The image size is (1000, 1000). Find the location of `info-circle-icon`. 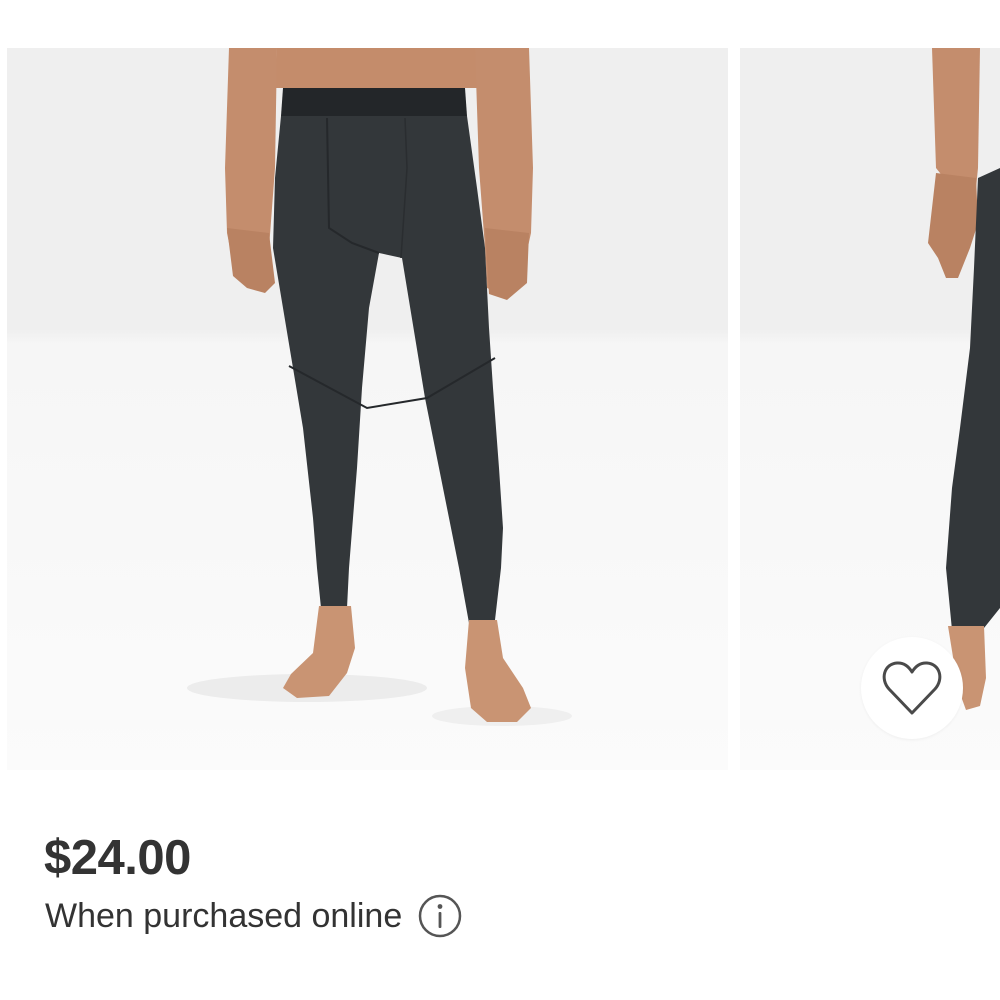

info-circle-icon is located at coordinates (440, 916).